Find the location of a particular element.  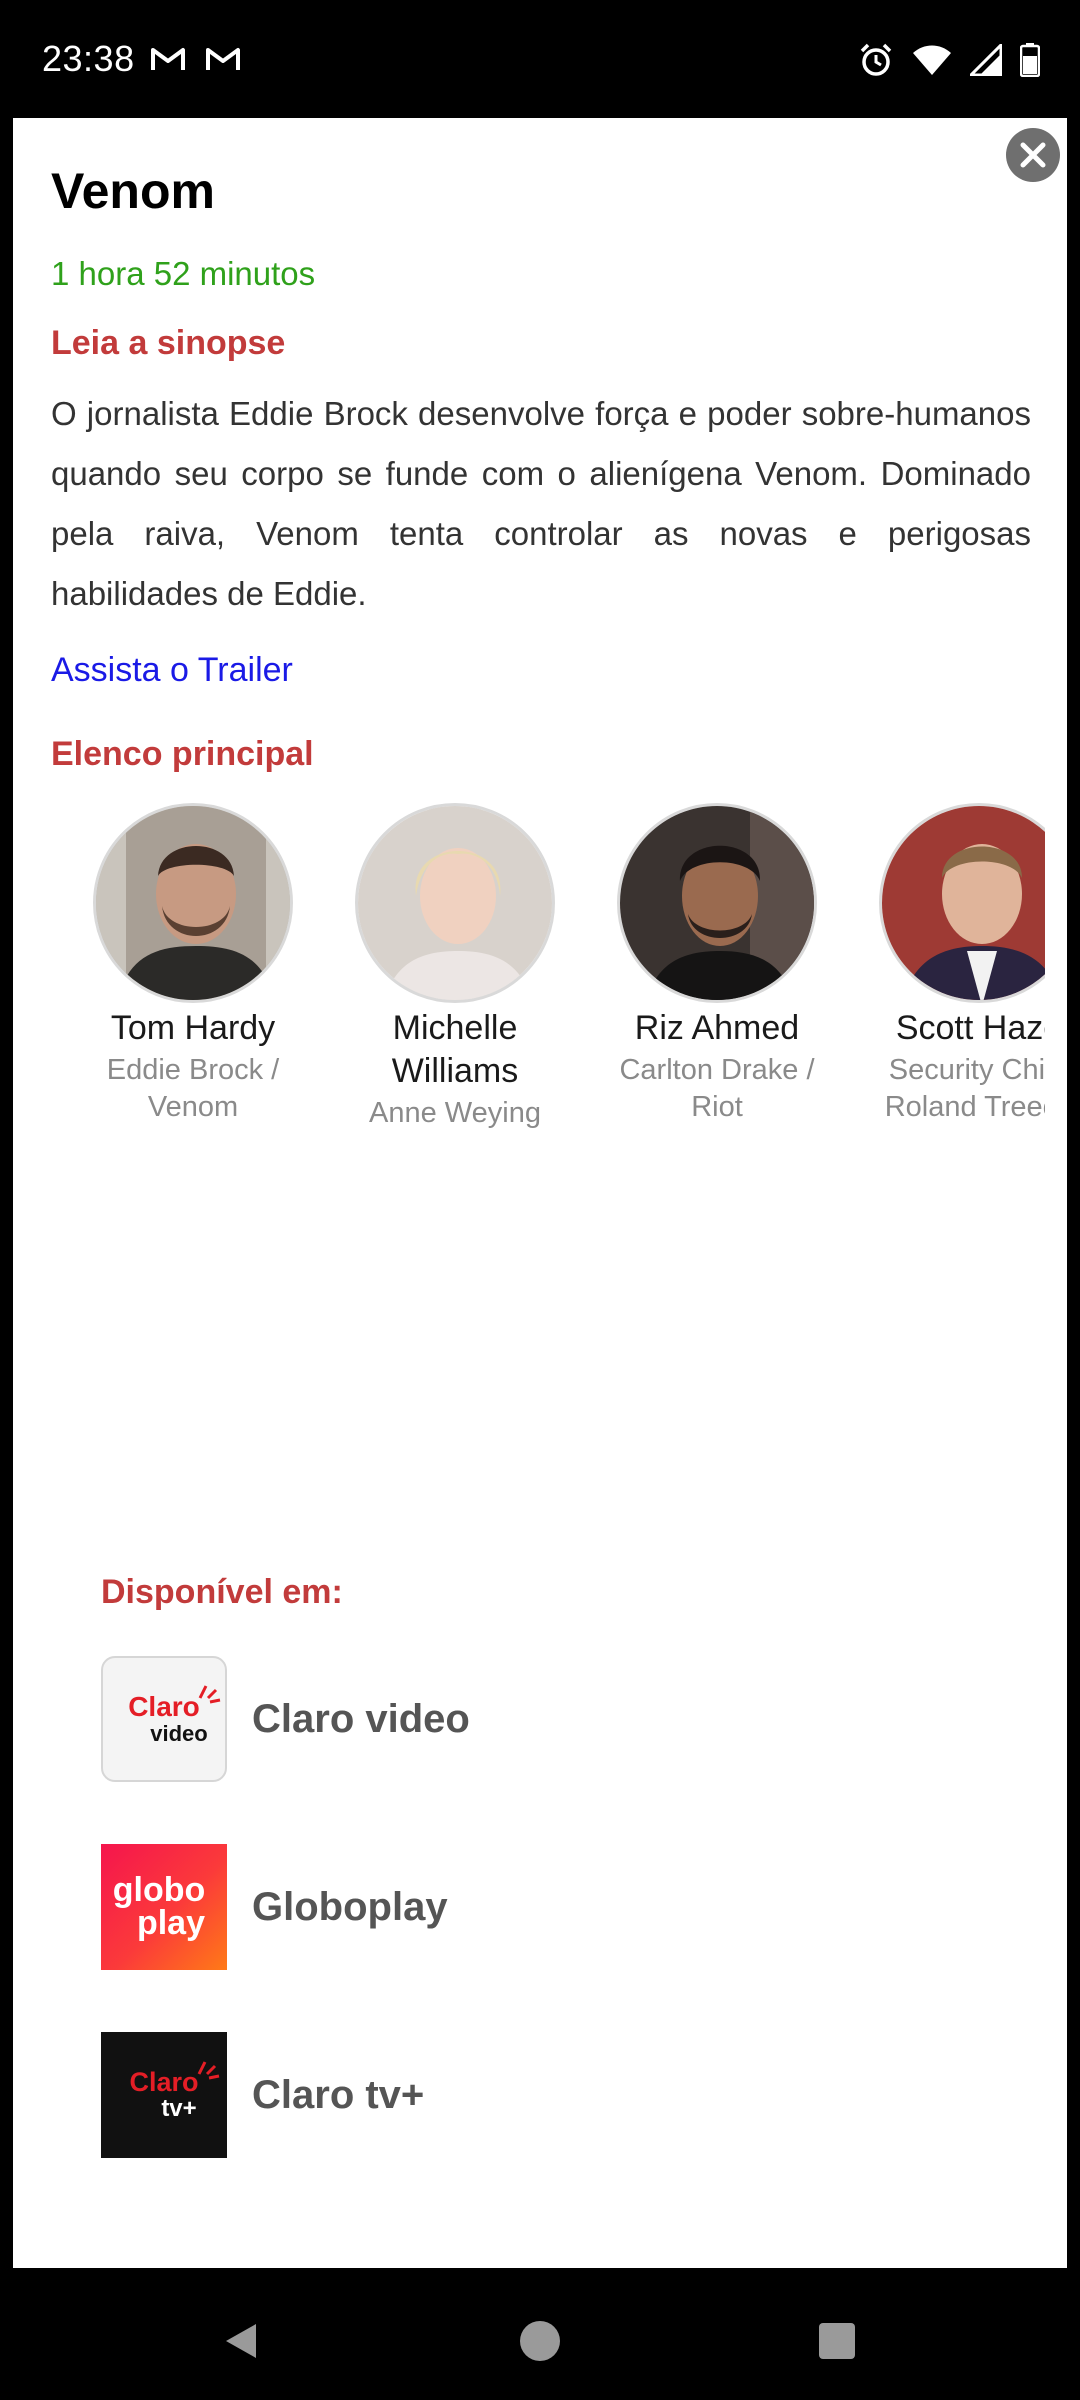

cast-member: Riz Ahmed Carlton Drake / Riot is located at coordinates (717, 964).